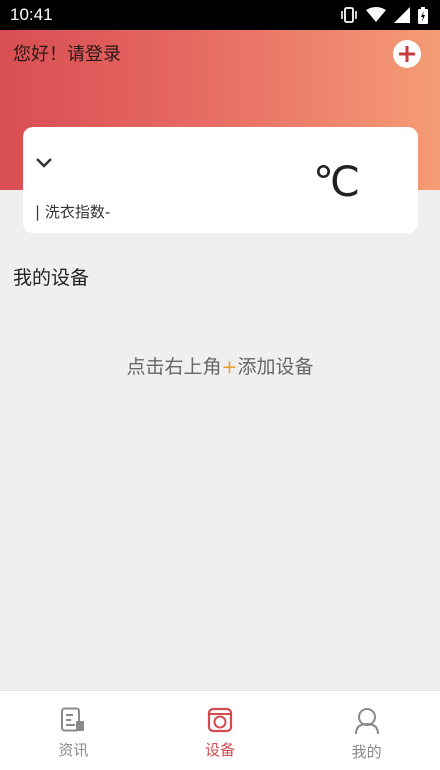  I want to click on profile-icon, so click(366, 721).